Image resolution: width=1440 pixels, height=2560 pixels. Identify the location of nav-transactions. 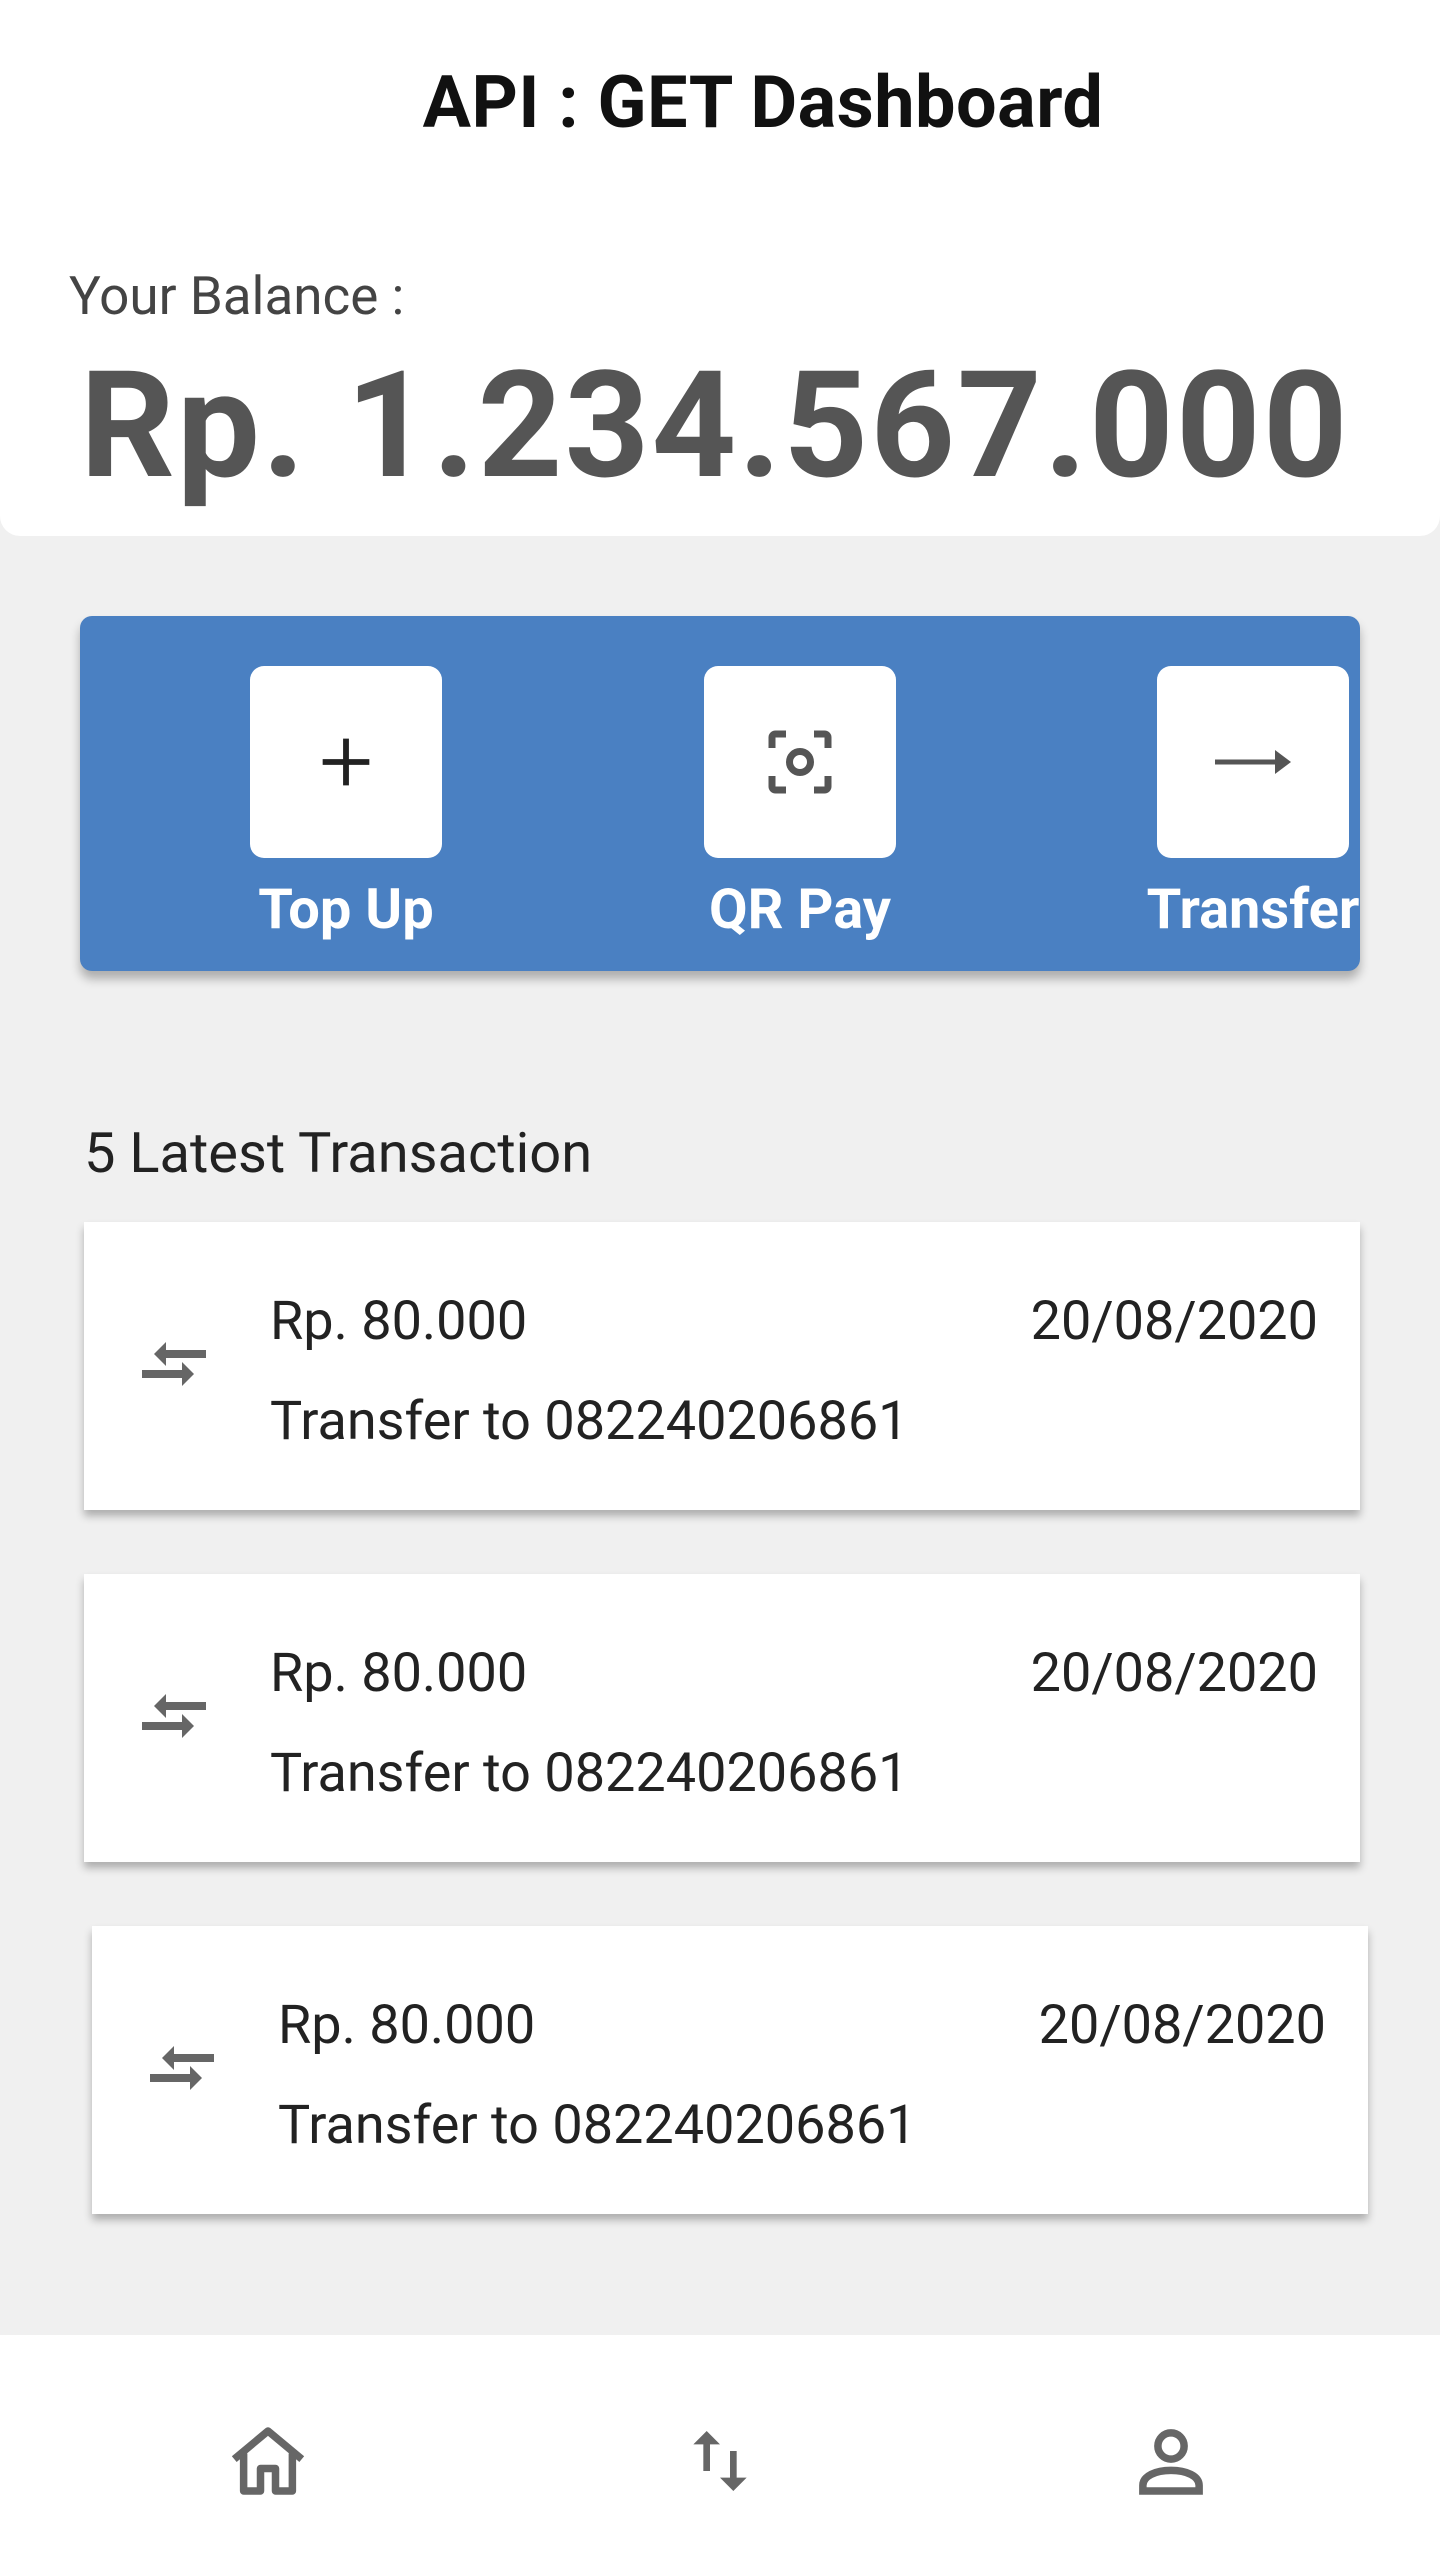
(720, 2461).